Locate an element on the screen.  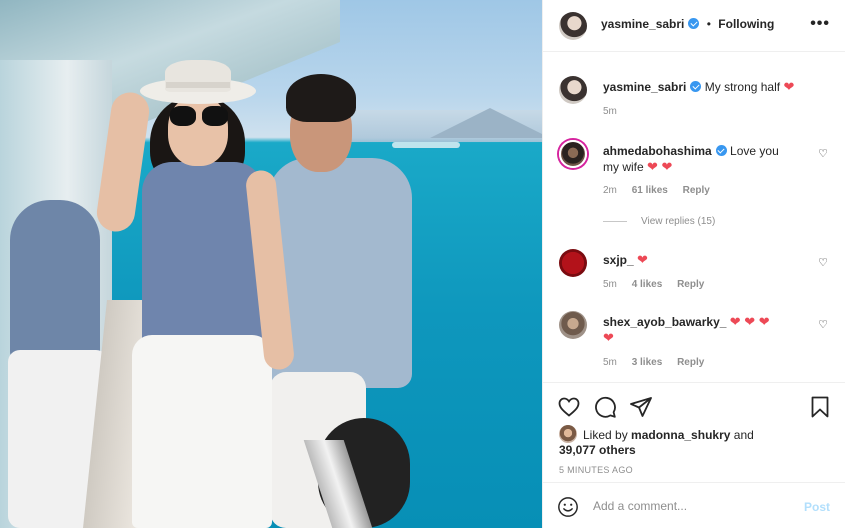
sunglasses is located at coordinates (199, 116).